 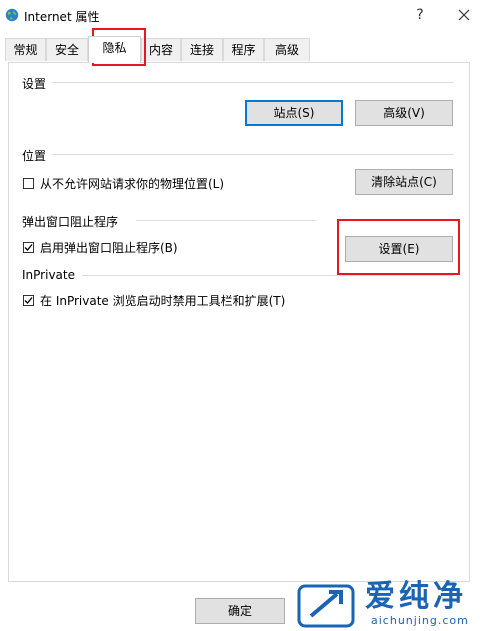 I want to click on inprivate-checkbox, so click(x=28, y=300).